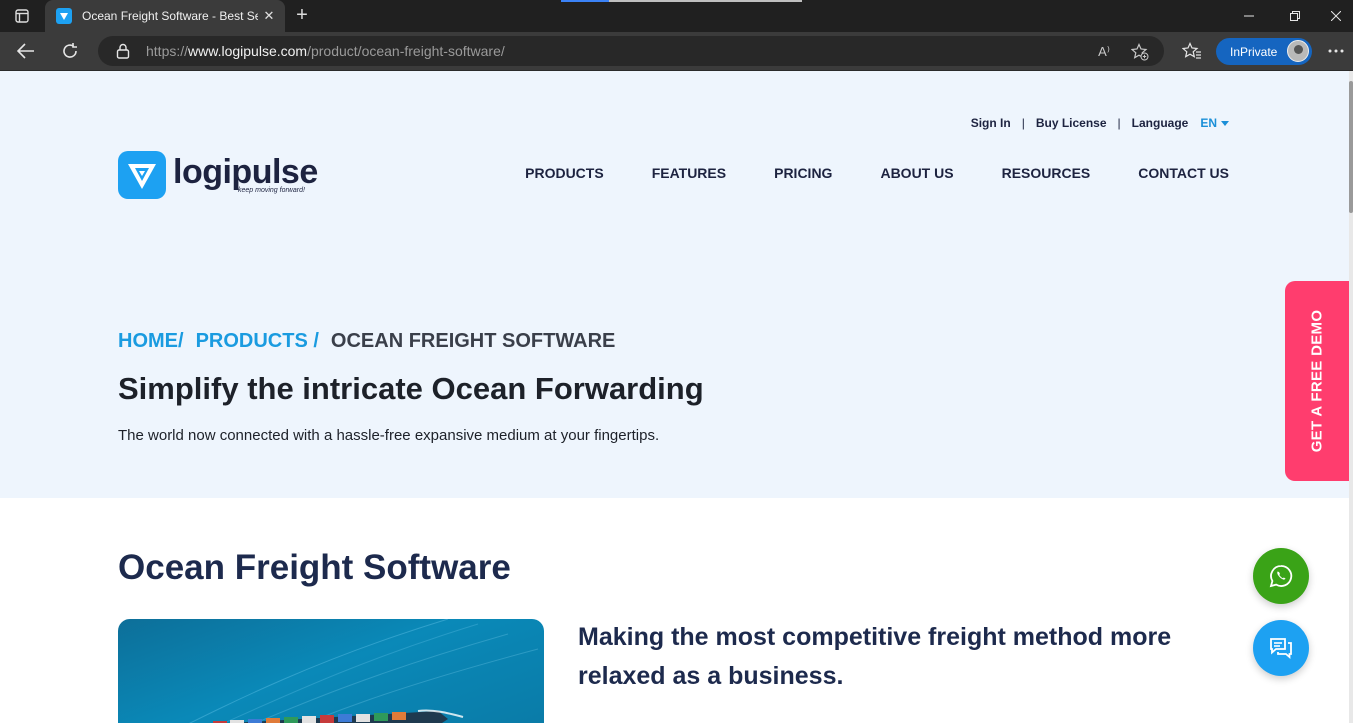 The width and height of the screenshot is (1353, 723). Describe the element at coordinates (170, 16) in the screenshot. I see `tab-title: Ocean Freight Software - Best Se` at that location.